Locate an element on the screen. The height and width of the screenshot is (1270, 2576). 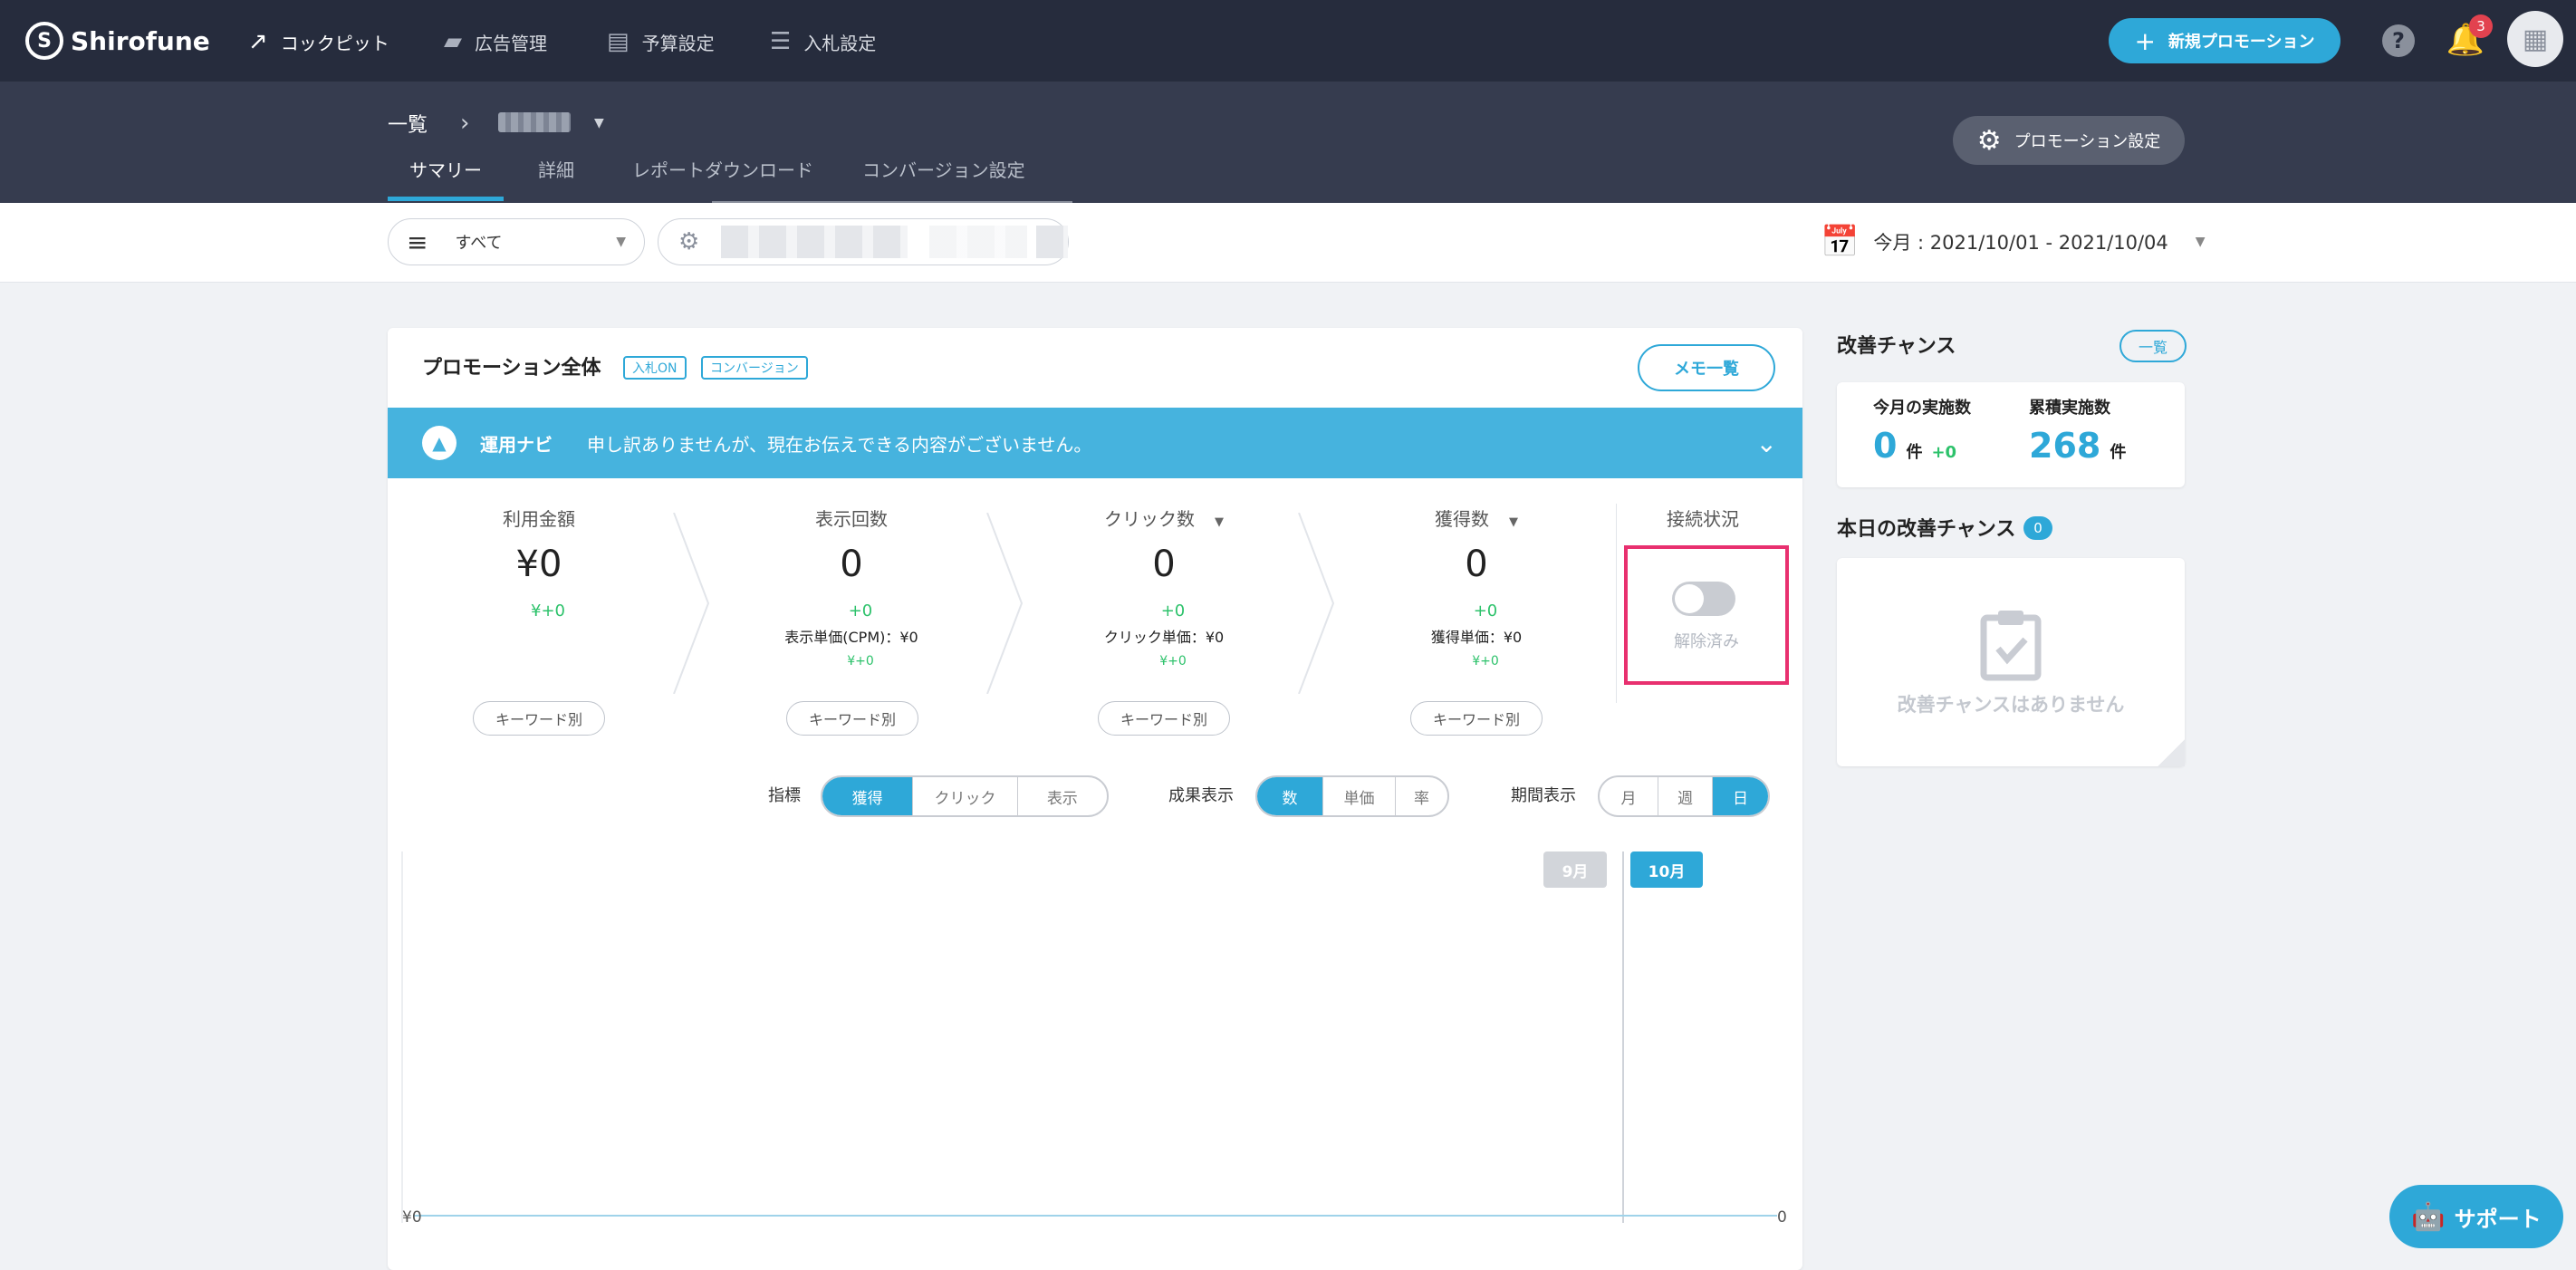
metric-conversions: 獲得数 ▼ 0 +0 獲得単価：¥0 ¥+0 is located at coordinates (1476, 588).